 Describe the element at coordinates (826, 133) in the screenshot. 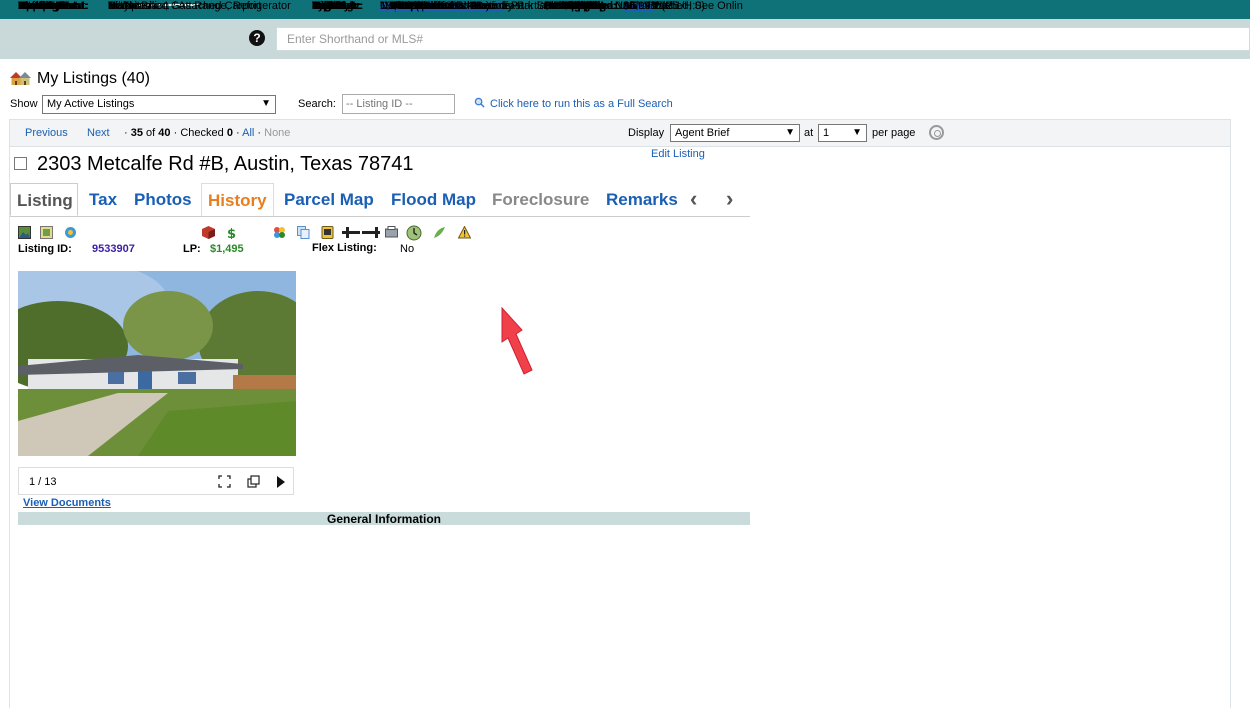

I see `per-page-value: 1` at that location.